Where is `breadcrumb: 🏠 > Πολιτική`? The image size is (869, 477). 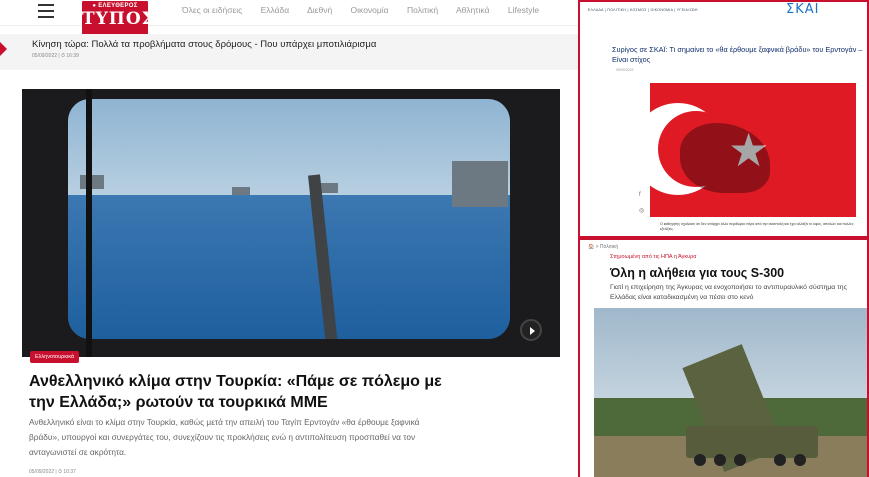
breadcrumb: 🏠 > Πολιτική is located at coordinates (603, 247).